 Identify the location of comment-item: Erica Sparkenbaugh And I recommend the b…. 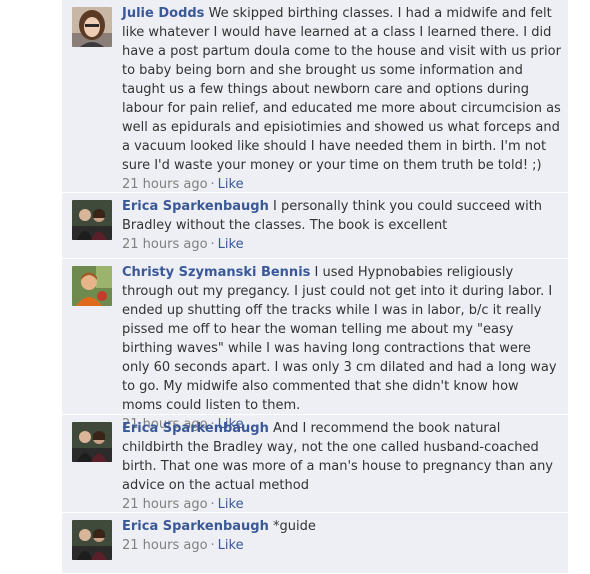
(315, 464).